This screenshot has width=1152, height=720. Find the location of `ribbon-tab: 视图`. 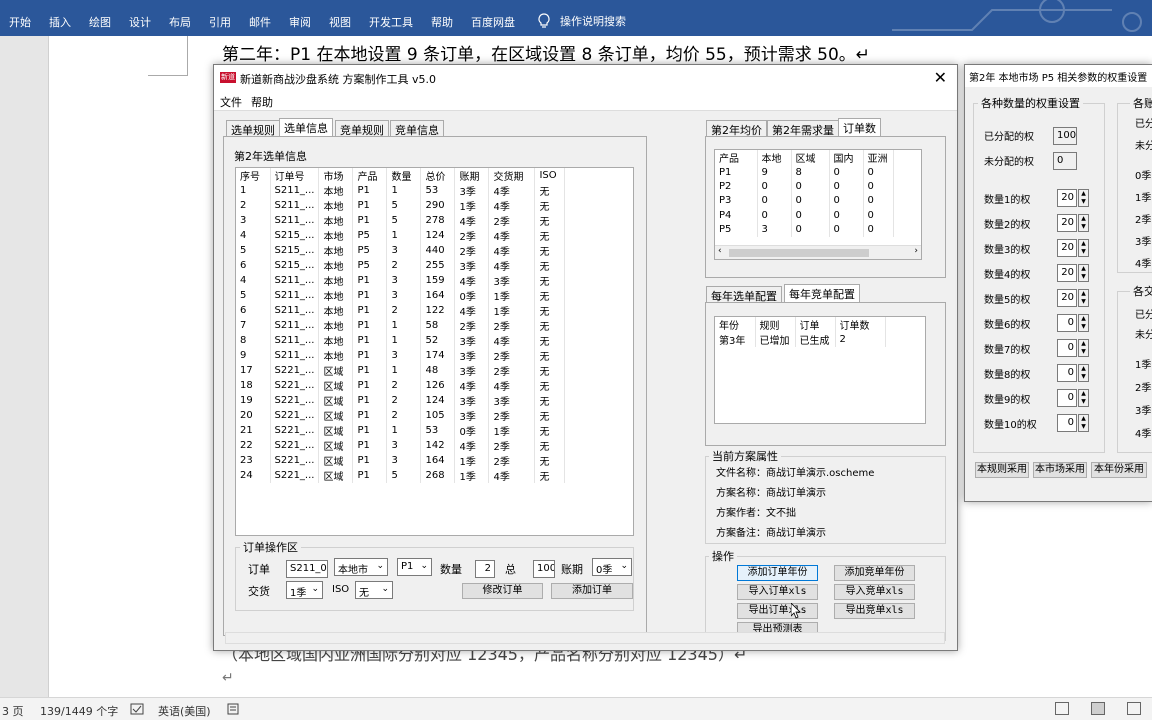

ribbon-tab: 视图 is located at coordinates (340, 22).